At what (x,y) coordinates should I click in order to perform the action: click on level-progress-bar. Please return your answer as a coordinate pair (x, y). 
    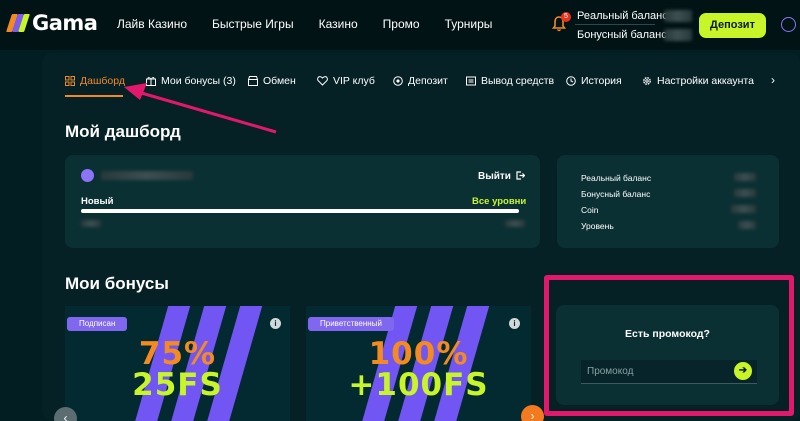
    Looking at the image, I should click on (300, 211).